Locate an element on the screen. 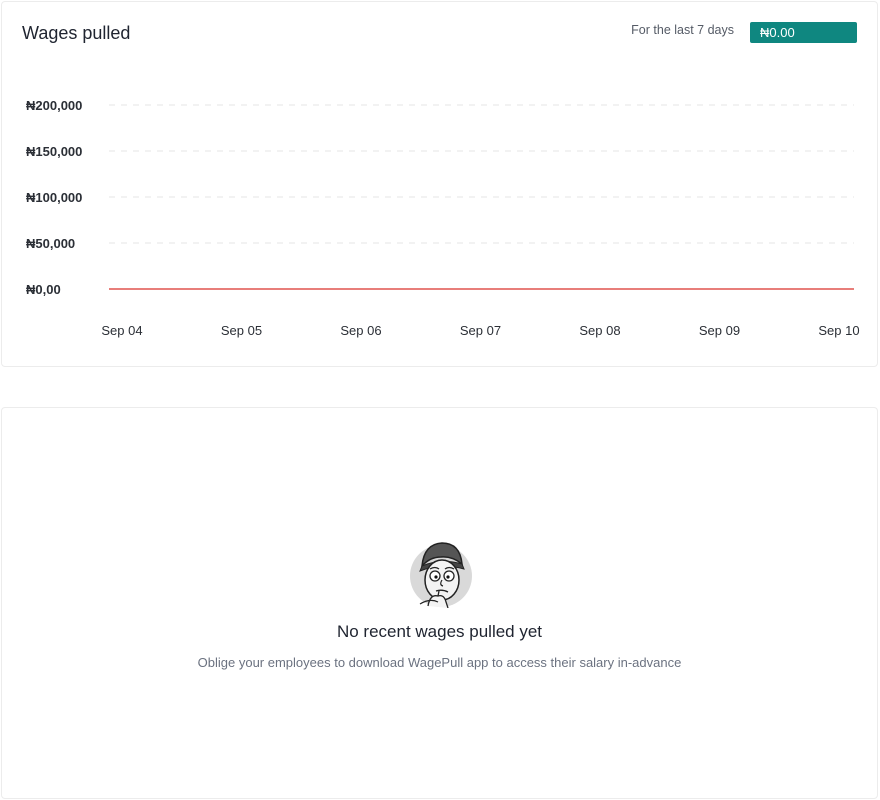  x-tick-label: Sep 09 is located at coordinates (719, 330).